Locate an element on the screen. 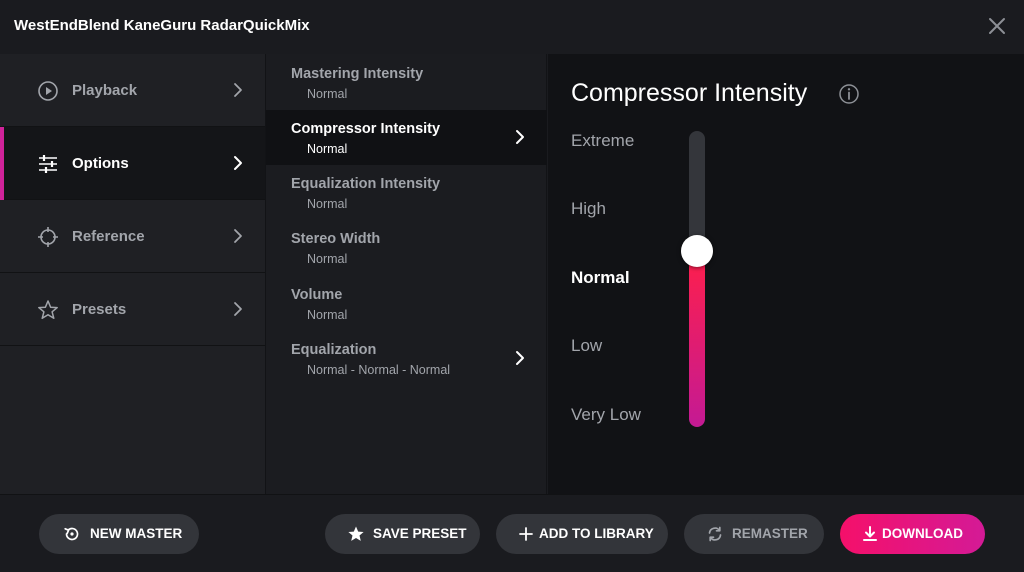  save-preset-label: SAVE PRESET is located at coordinates (420, 533).